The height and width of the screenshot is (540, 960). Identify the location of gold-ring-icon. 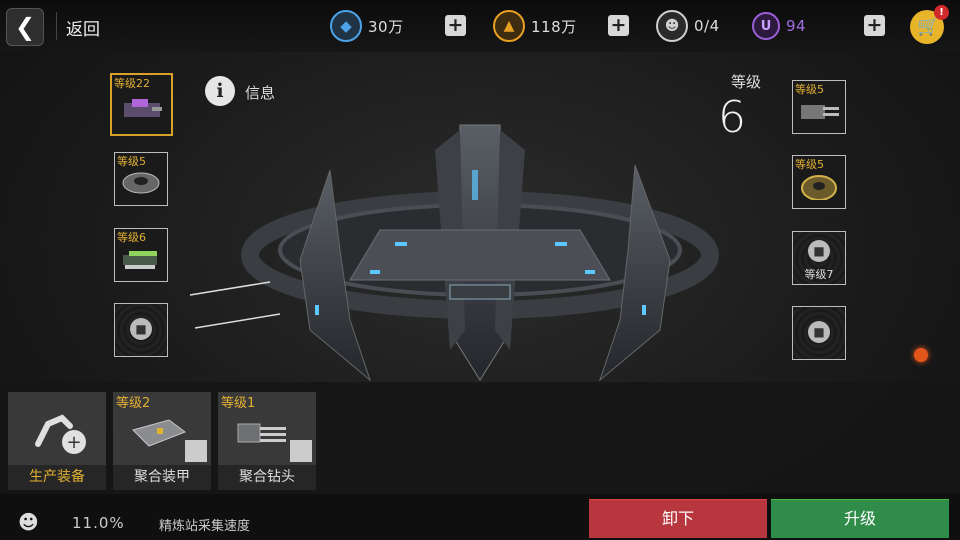
(819, 187).